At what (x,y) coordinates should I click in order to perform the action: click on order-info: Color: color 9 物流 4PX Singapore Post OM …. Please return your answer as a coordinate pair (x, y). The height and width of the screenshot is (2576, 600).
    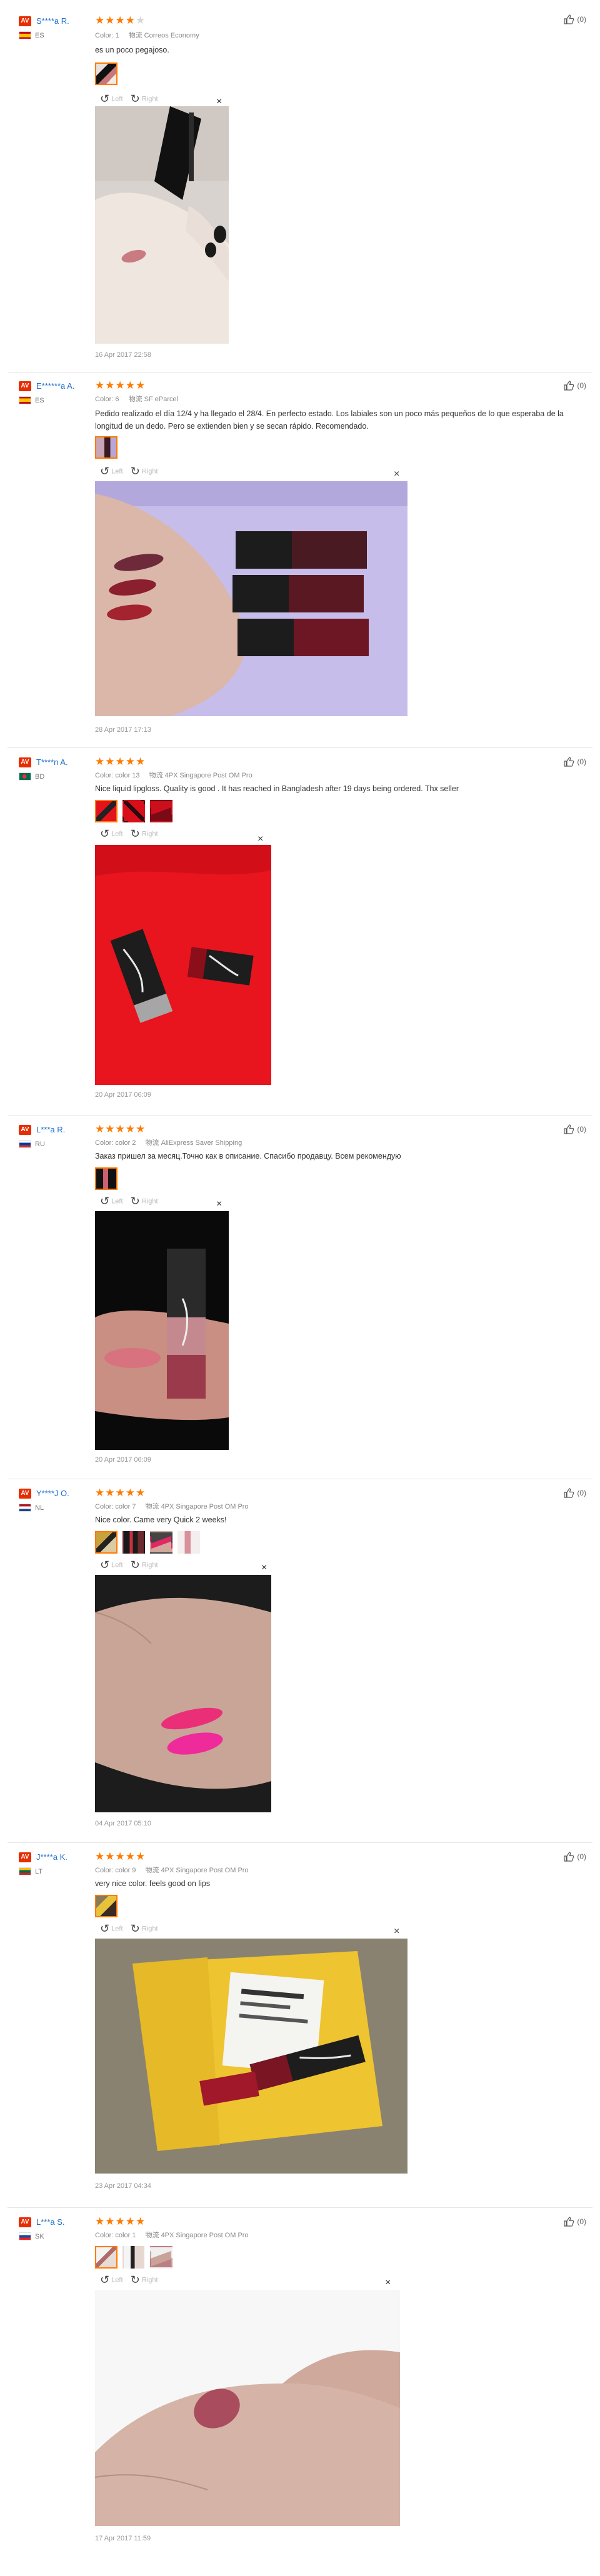
    Looking at the image, I should click on (172, 1870).